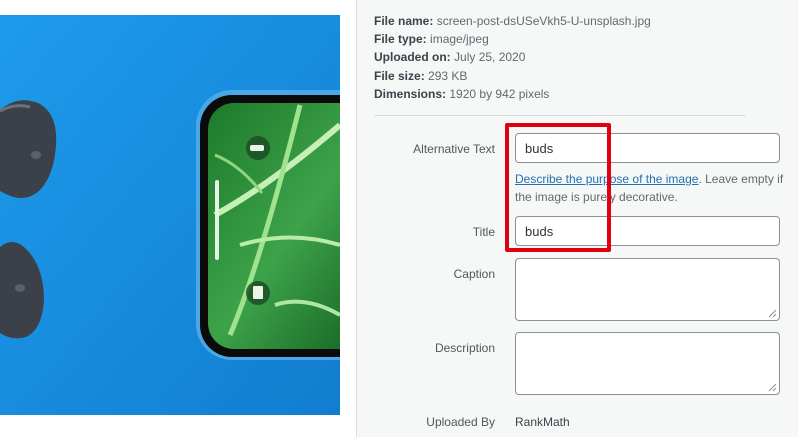 The image size is (798, 437). Describe the element at coordinates (512, 39) in the screenshot. I see `file-type-row: File type: image/jpeg` at that location.